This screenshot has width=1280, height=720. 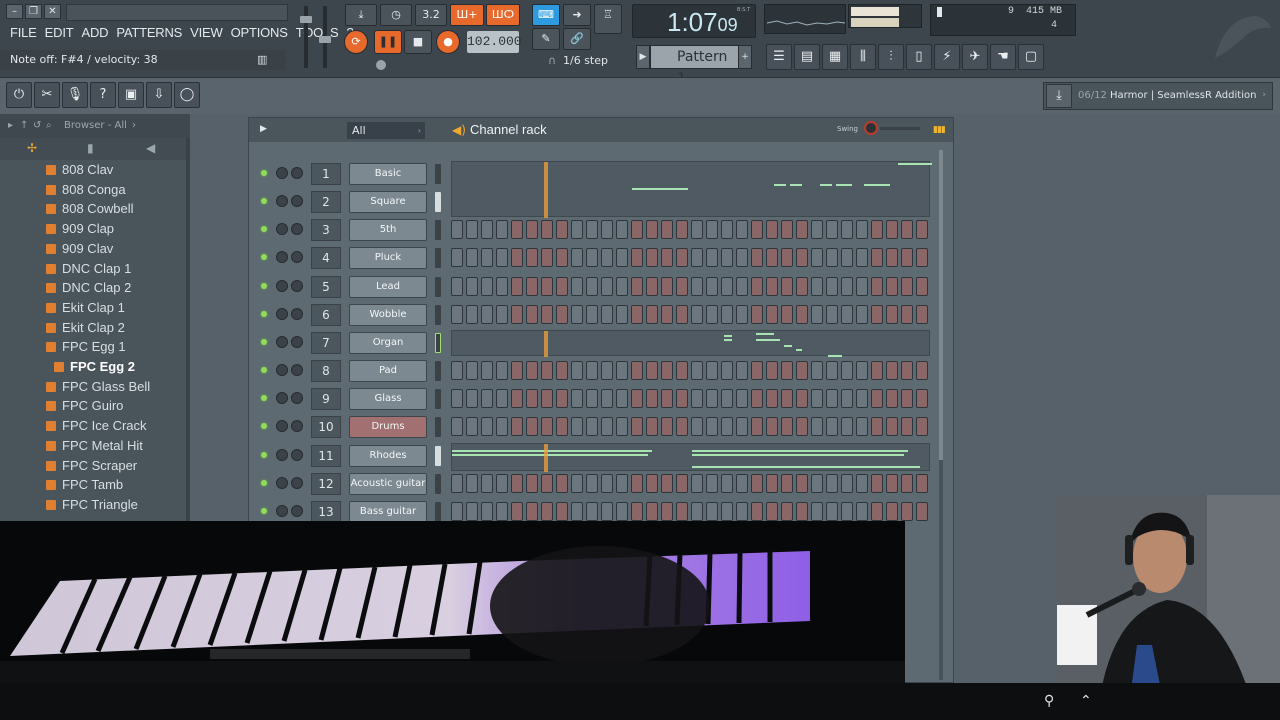 What do you see at coordinates (88, 271) in the screenshot?
I see `browser-item: DNC Clap 1` at bounding box center [88, 271].